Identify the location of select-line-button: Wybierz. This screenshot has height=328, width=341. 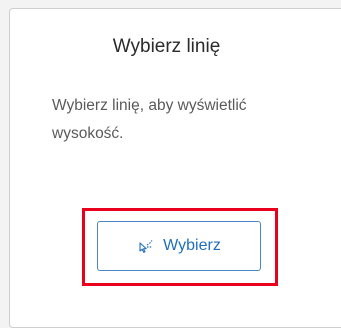
(179, 246).